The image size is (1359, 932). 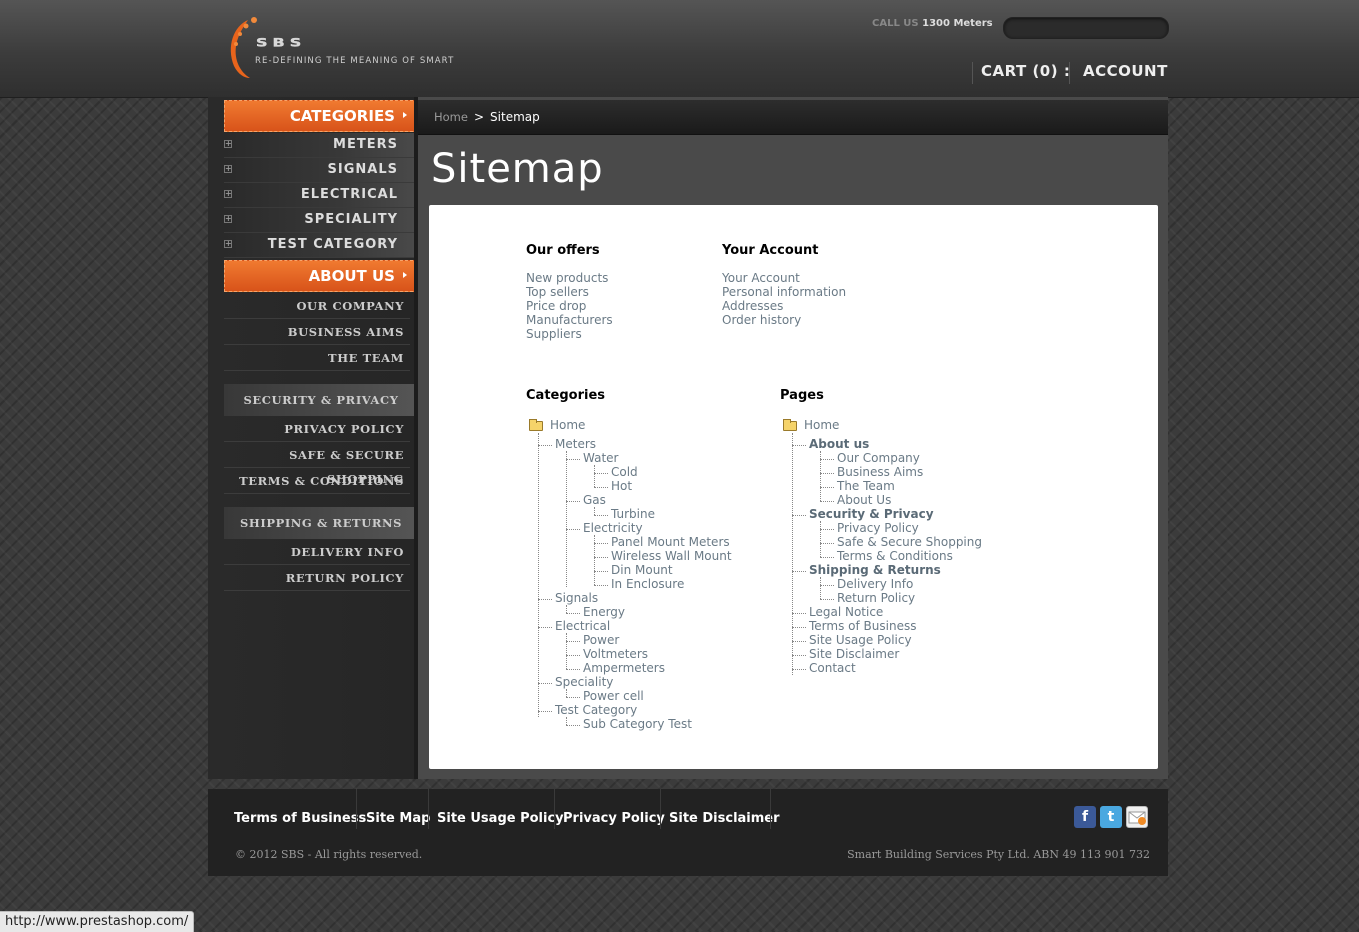 What do you see at coordinates (557, 292) in the screenshot?
I see `link-top-sellers: Top sellers` at bounding box center [557, 292].